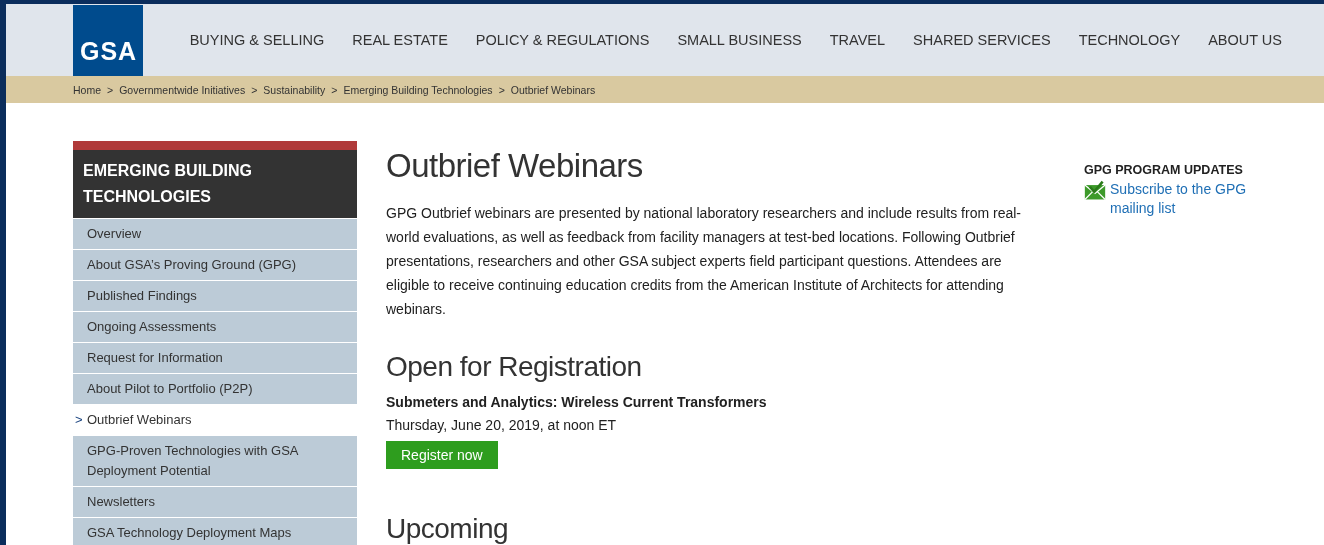 The width and height of the screenshot is (1324, 545). Describe the element at coordinates (294, 89) in the screenshot. I see `breadcrumb-link: Sustainability` at that location.